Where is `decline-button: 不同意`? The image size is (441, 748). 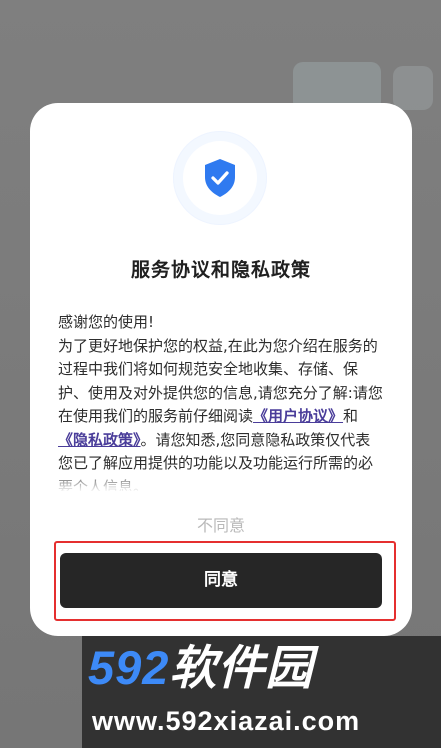
decline-button: 不同意 is located at coordinates (221, 524).